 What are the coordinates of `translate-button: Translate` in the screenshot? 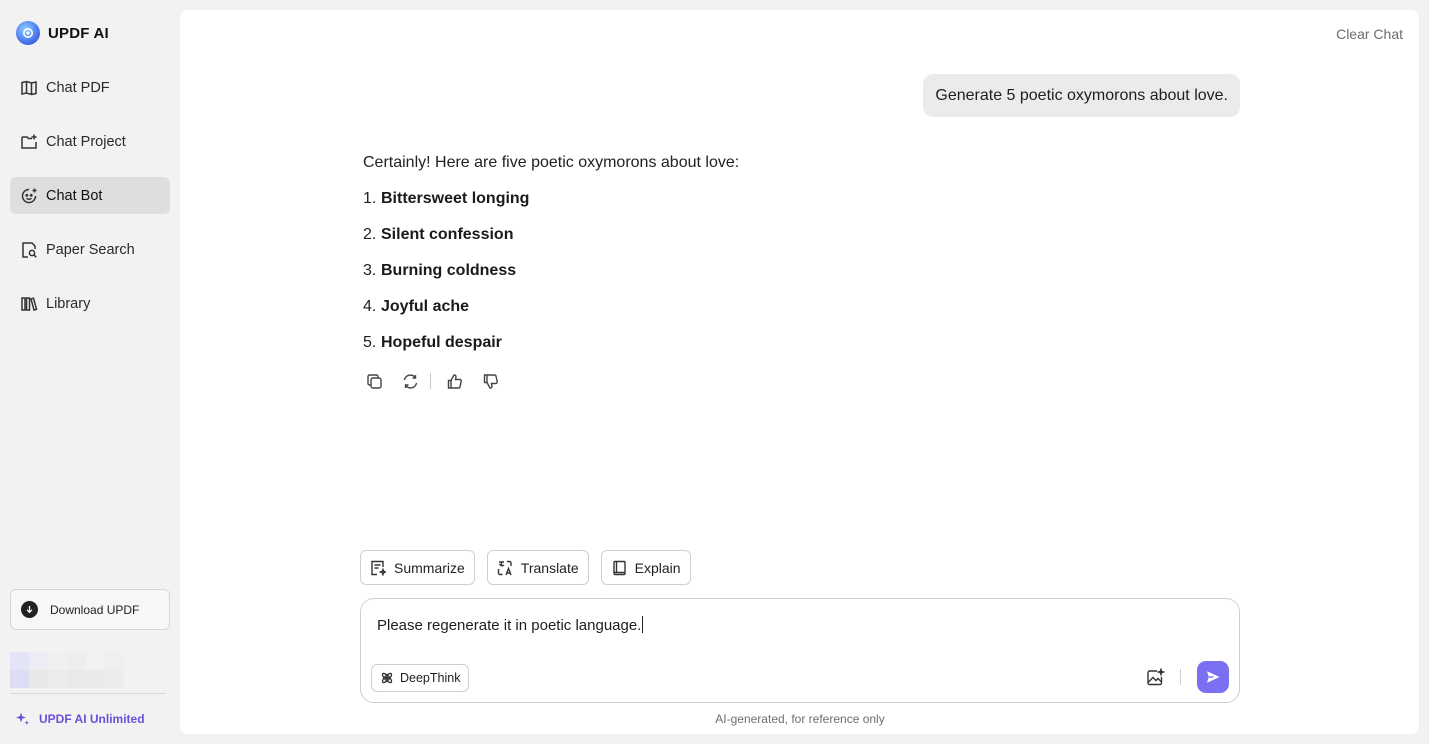 It's located at (537, 567).